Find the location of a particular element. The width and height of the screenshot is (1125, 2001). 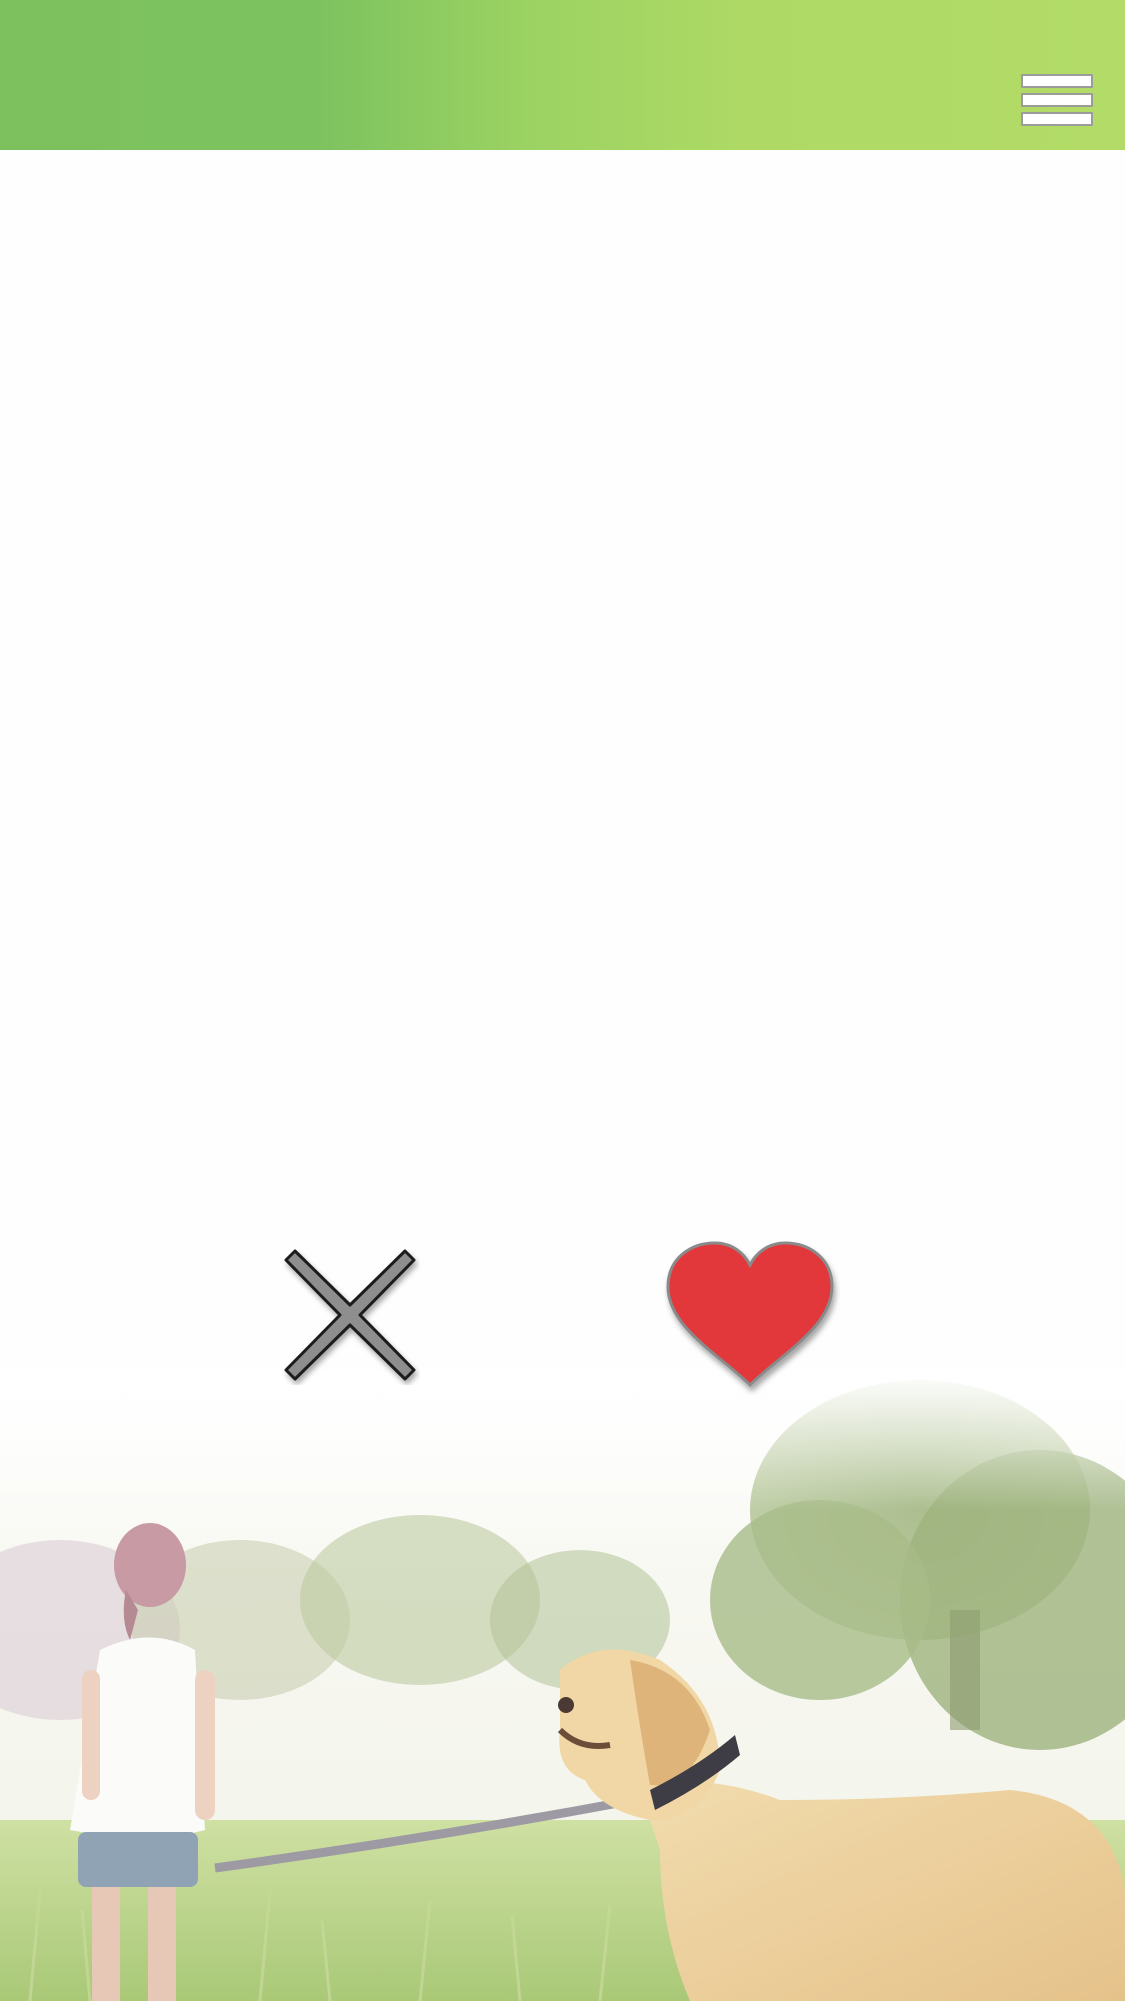

dislike-button is located at coordinates (350, 1315).